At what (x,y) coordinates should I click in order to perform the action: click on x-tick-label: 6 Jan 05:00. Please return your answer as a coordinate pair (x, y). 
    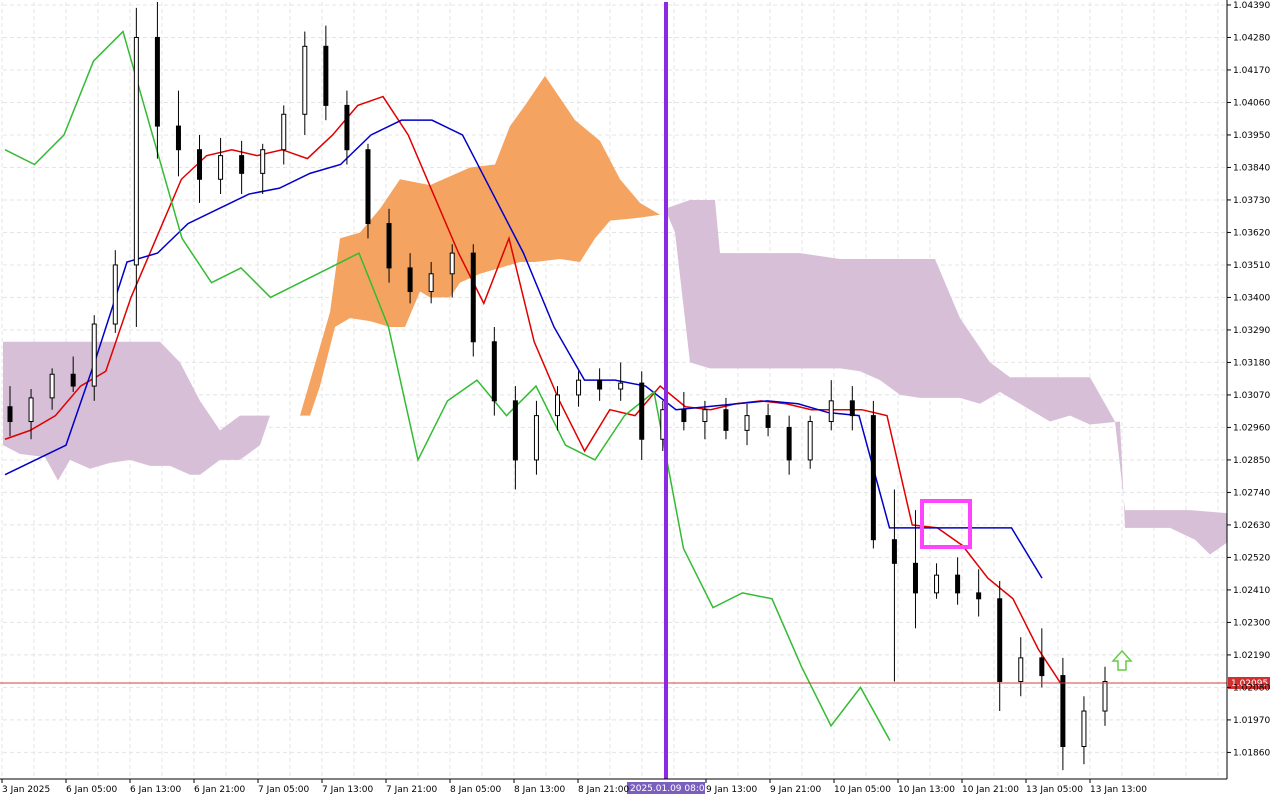
    Looking at the image, I should click on (92, 790).